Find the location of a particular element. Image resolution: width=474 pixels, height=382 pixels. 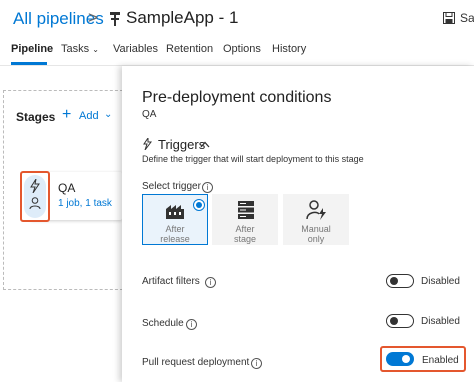

tab-tasks: Tasks ⌄ is located at coordinates (80, 49).